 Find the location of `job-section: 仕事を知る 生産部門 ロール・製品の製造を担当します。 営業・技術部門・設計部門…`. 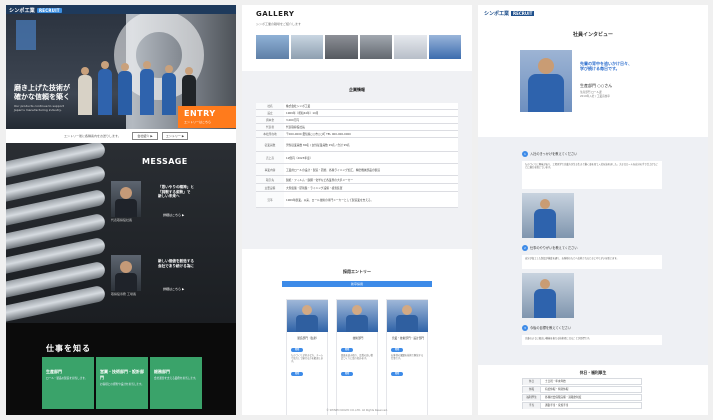

job-section: 仕事を知る 生産部門 ロール・製品の製造を担当します。 営業・技術部門・設計部門… is located at coordinates (121, 369).